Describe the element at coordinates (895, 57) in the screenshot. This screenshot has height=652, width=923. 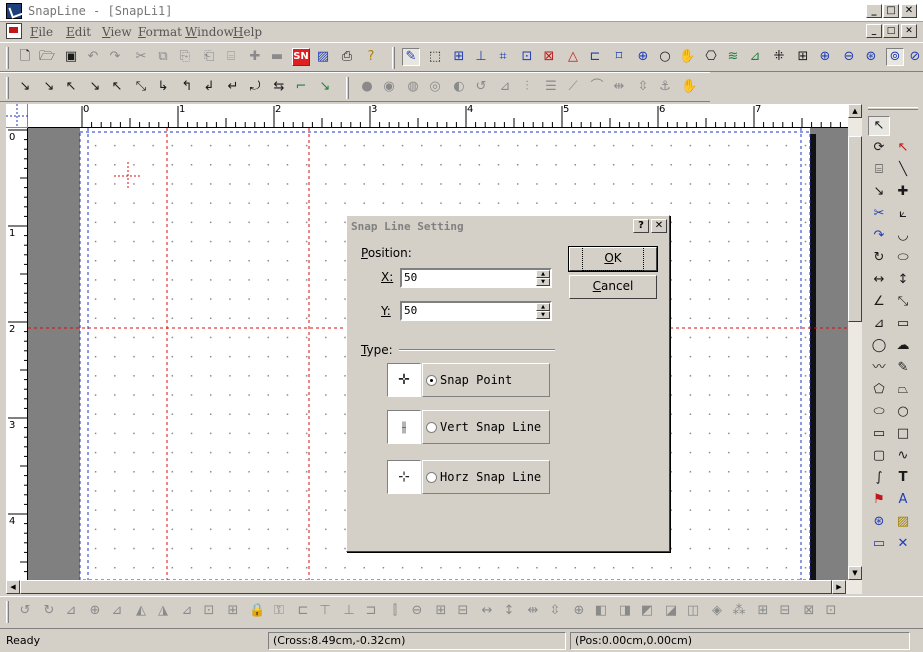
I see `zoom-area-icon: ⊚` at that location.